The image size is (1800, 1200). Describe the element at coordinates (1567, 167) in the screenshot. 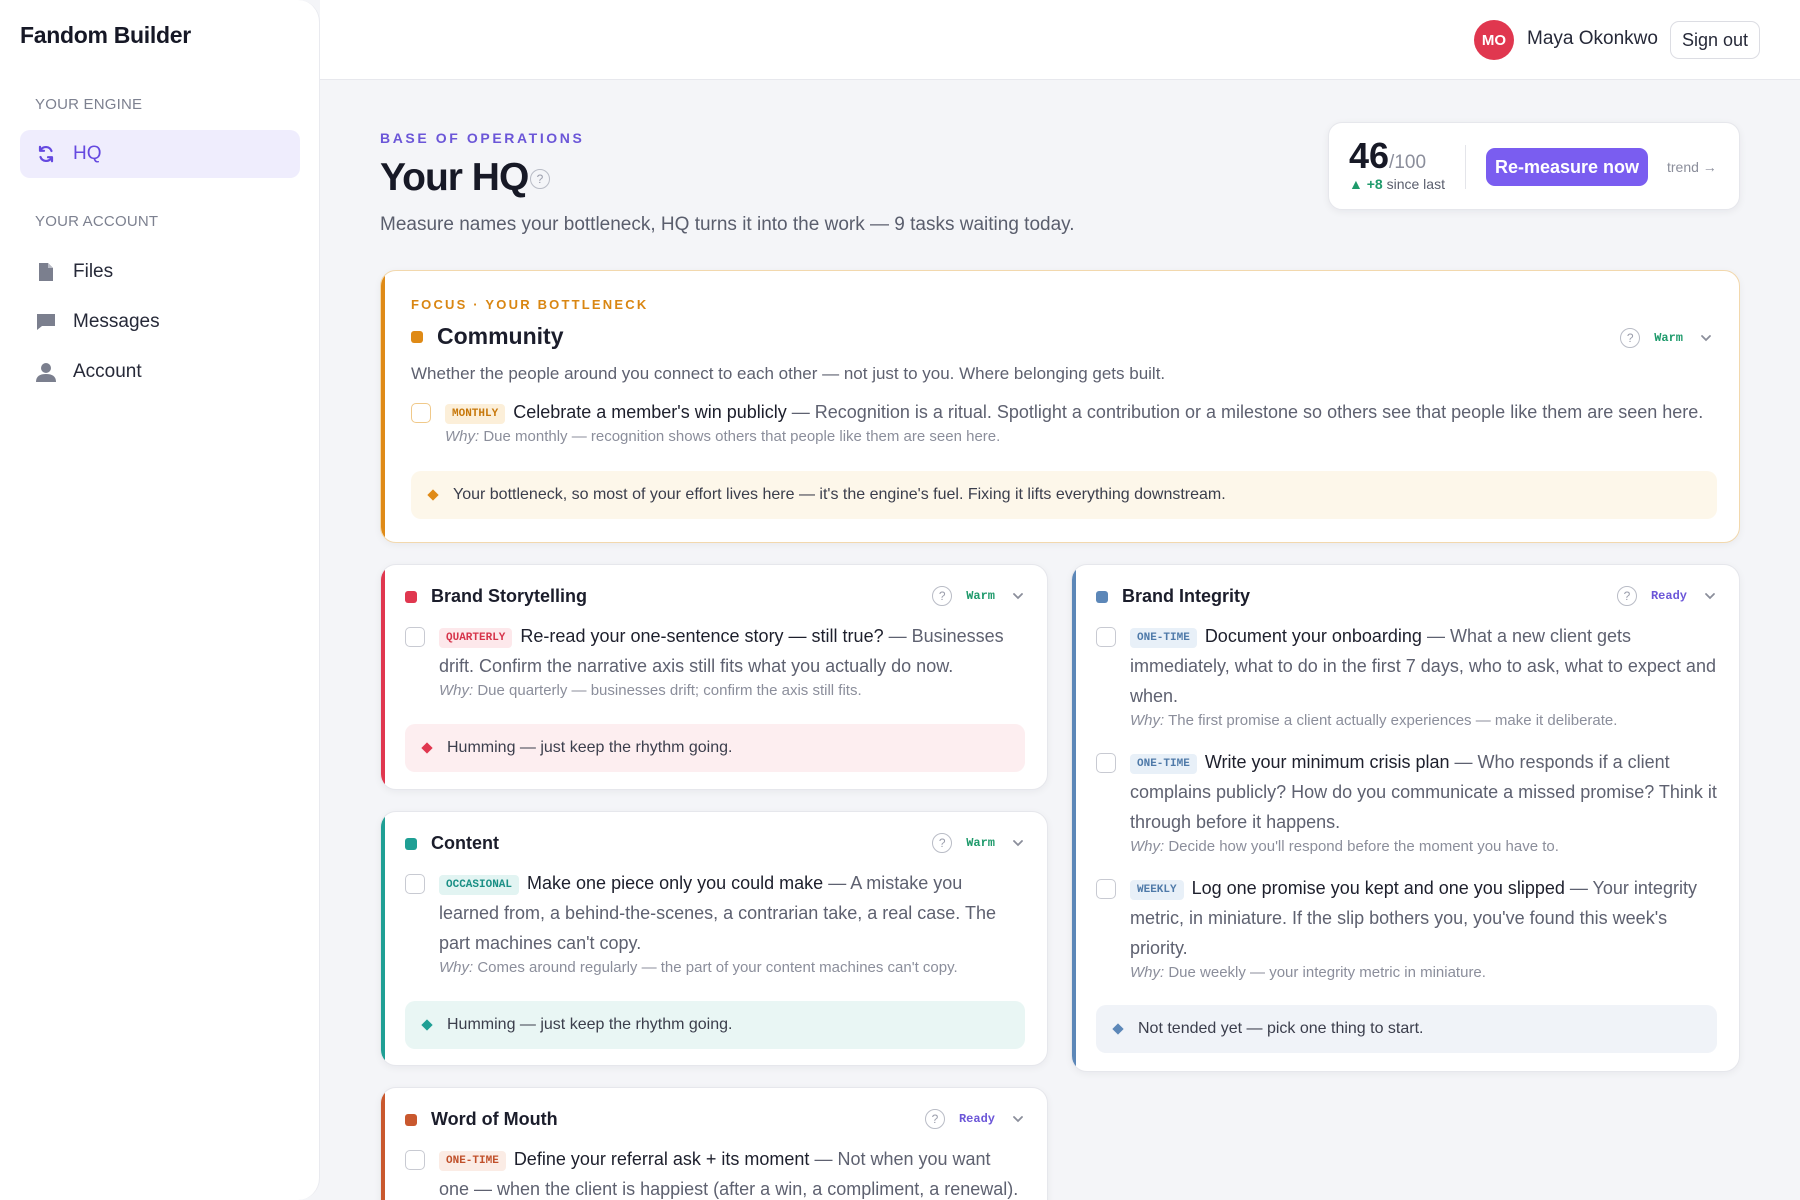

I see `re-measure-button: Re-measure now` at that location.